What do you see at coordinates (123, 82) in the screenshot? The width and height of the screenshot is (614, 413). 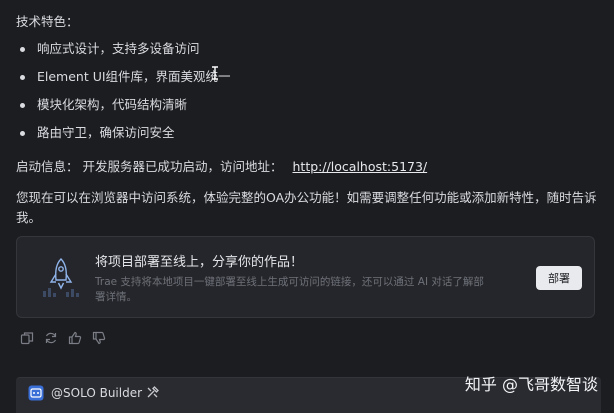 I see `list-item: Element UI组件库，界面美观统一` at bounding box center [123, 82].